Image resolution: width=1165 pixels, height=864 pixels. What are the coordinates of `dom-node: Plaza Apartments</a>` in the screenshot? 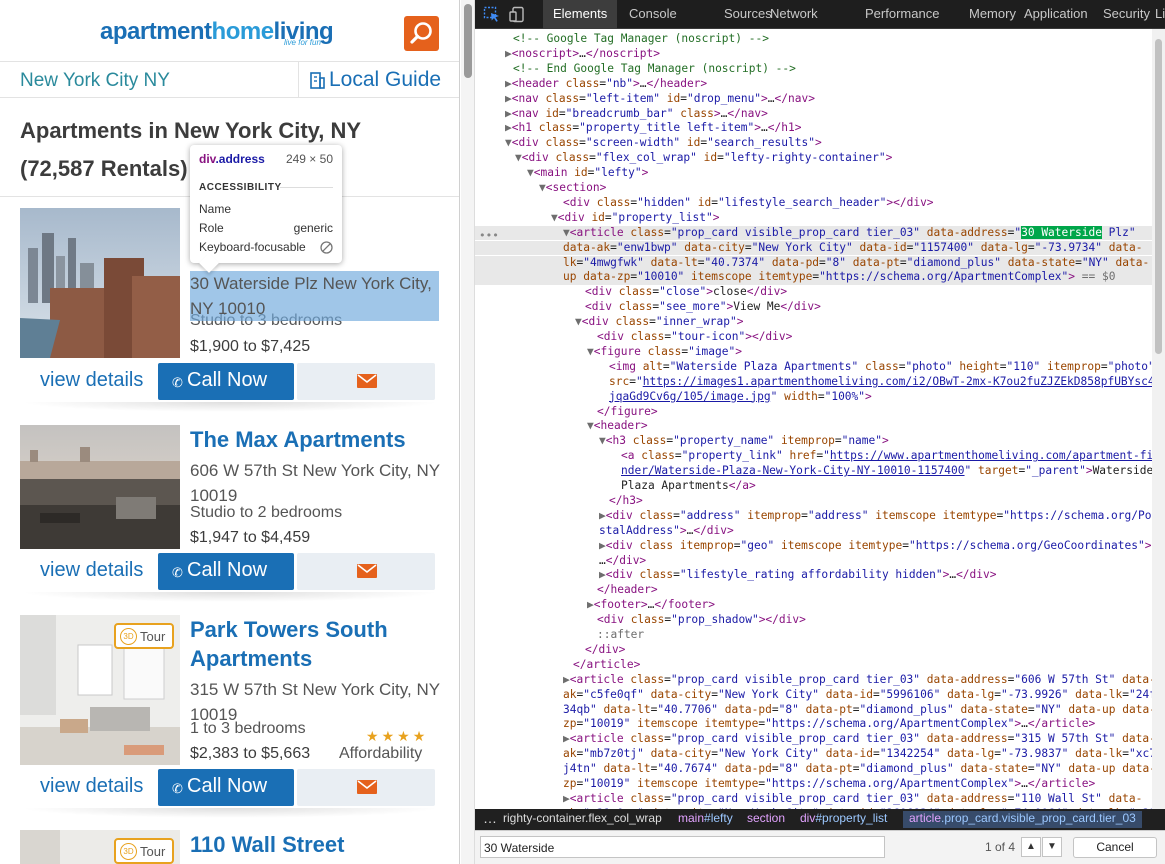 It's located at (820, 486).